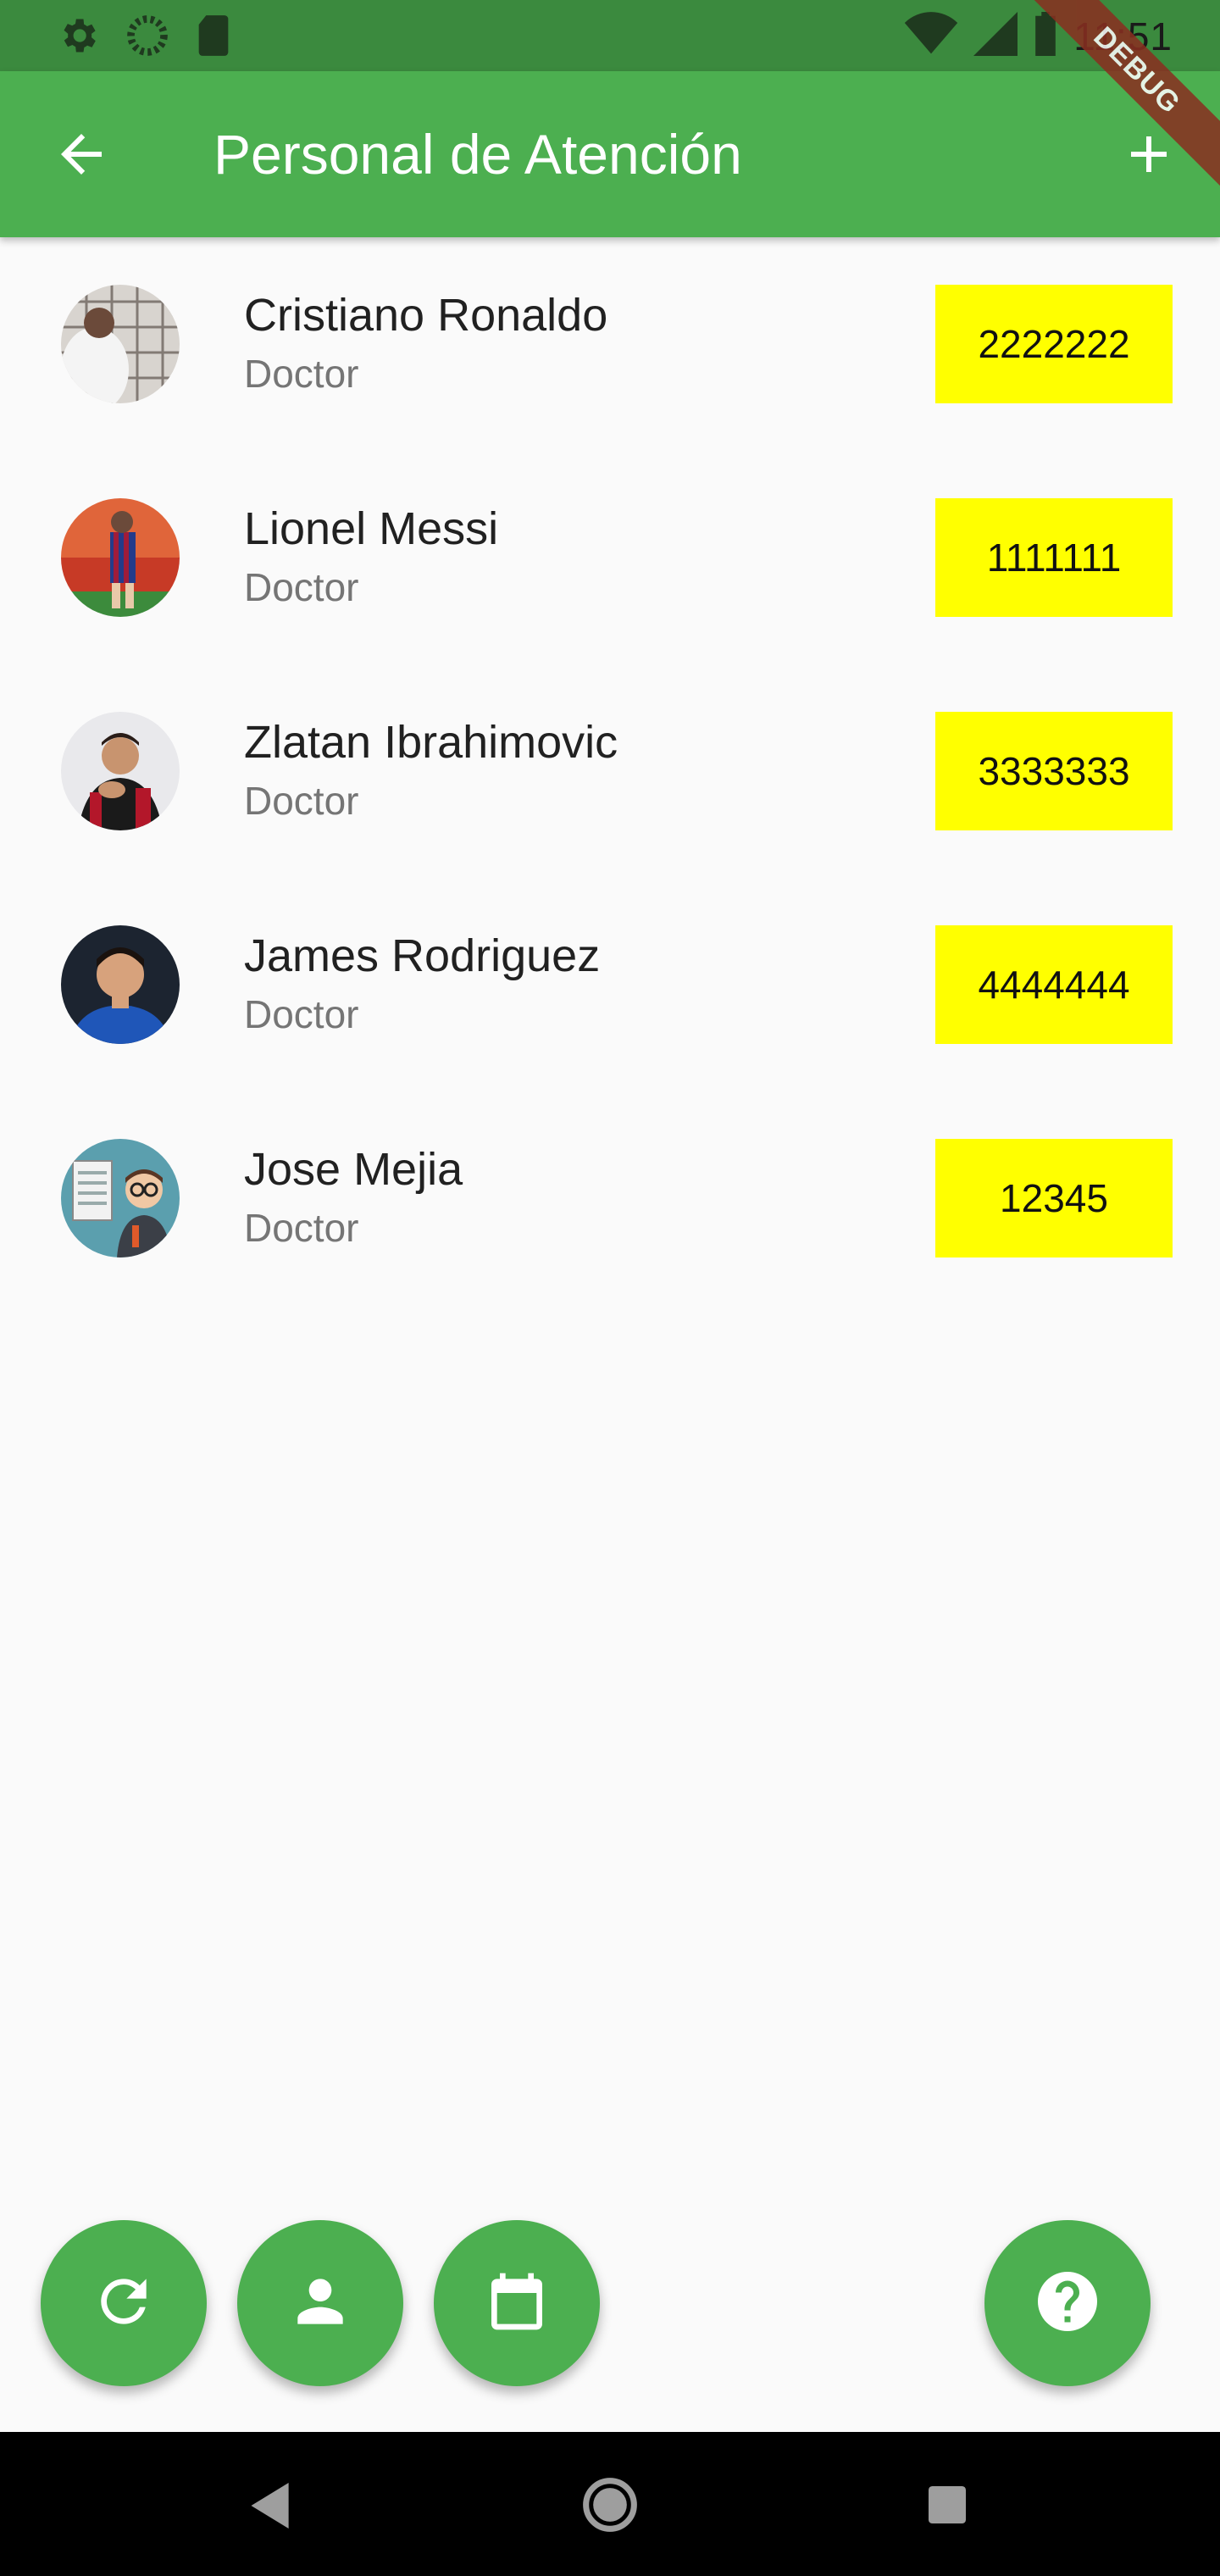  I want to click on staff-name: Jose Mejia, so click(353, 1169).